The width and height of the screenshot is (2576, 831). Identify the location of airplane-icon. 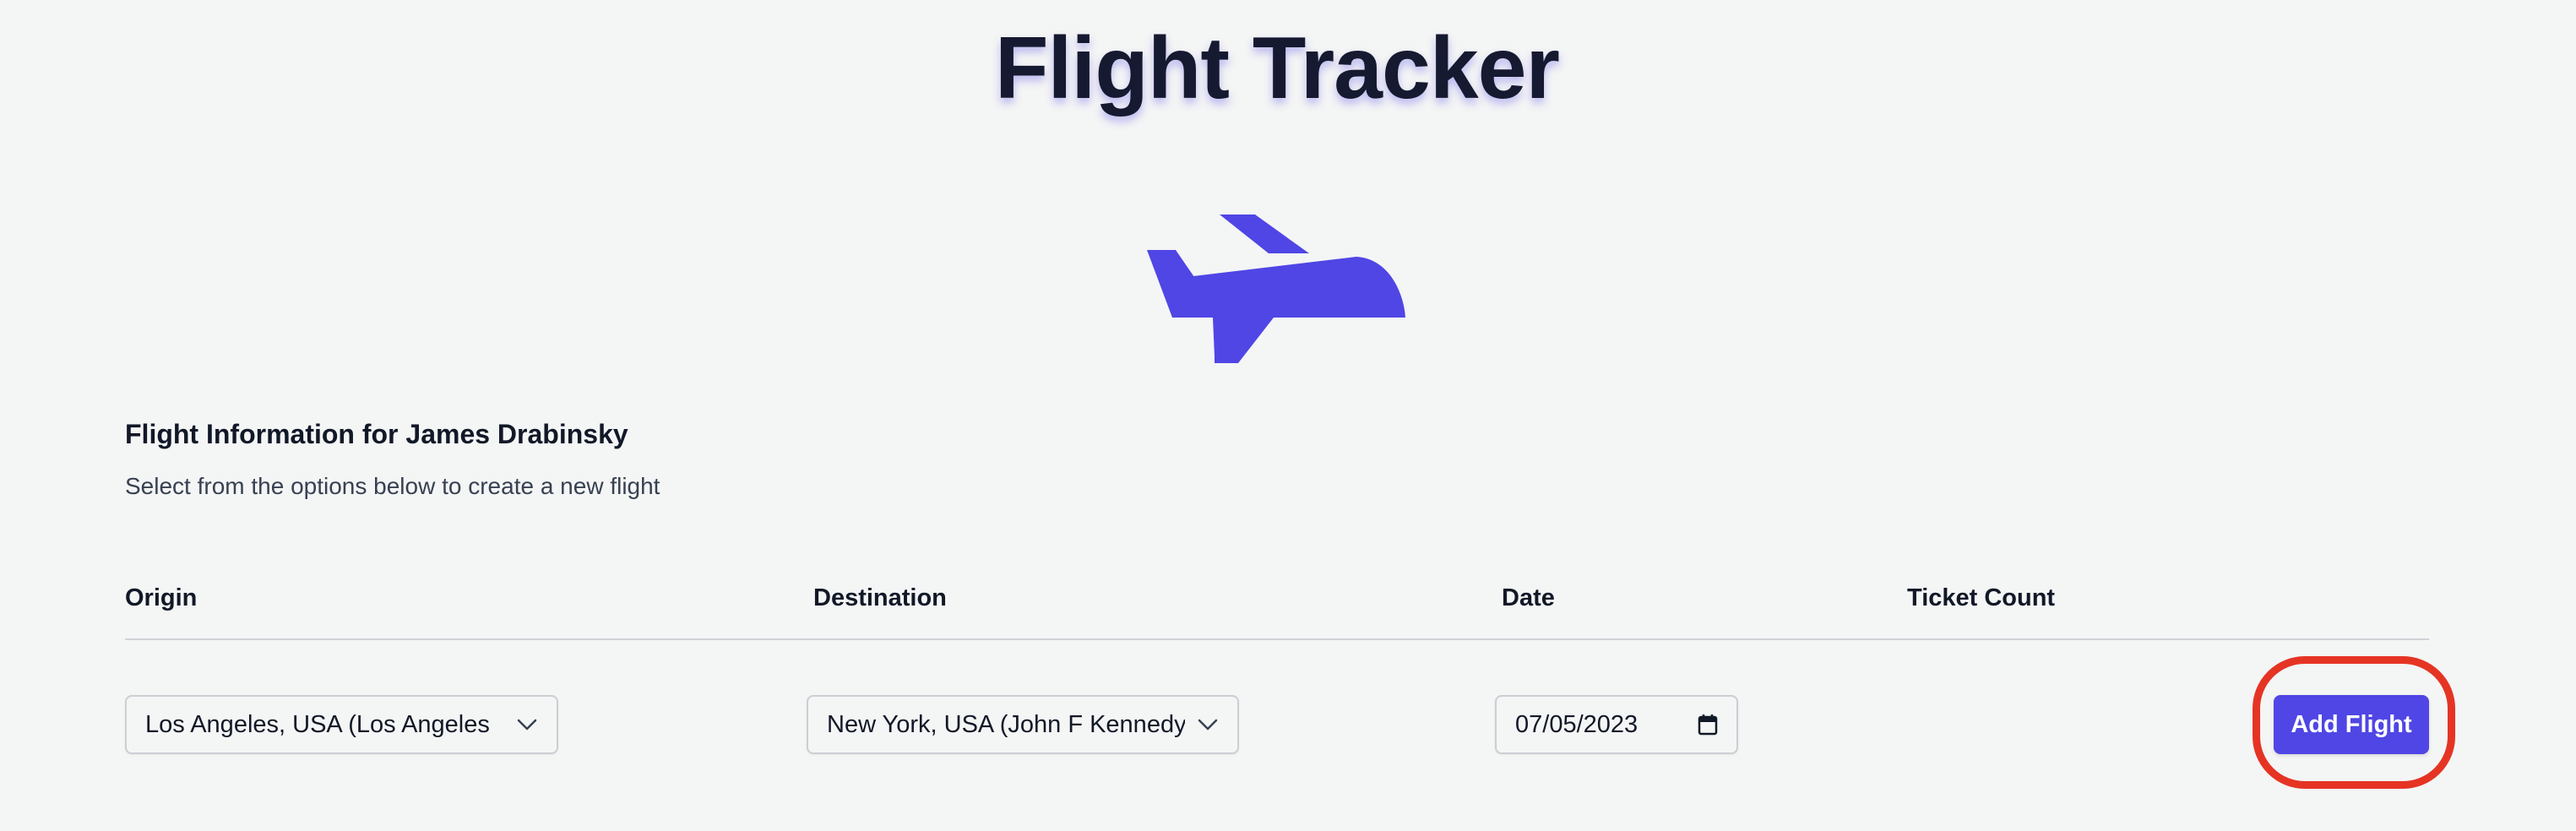
(1276, 289).